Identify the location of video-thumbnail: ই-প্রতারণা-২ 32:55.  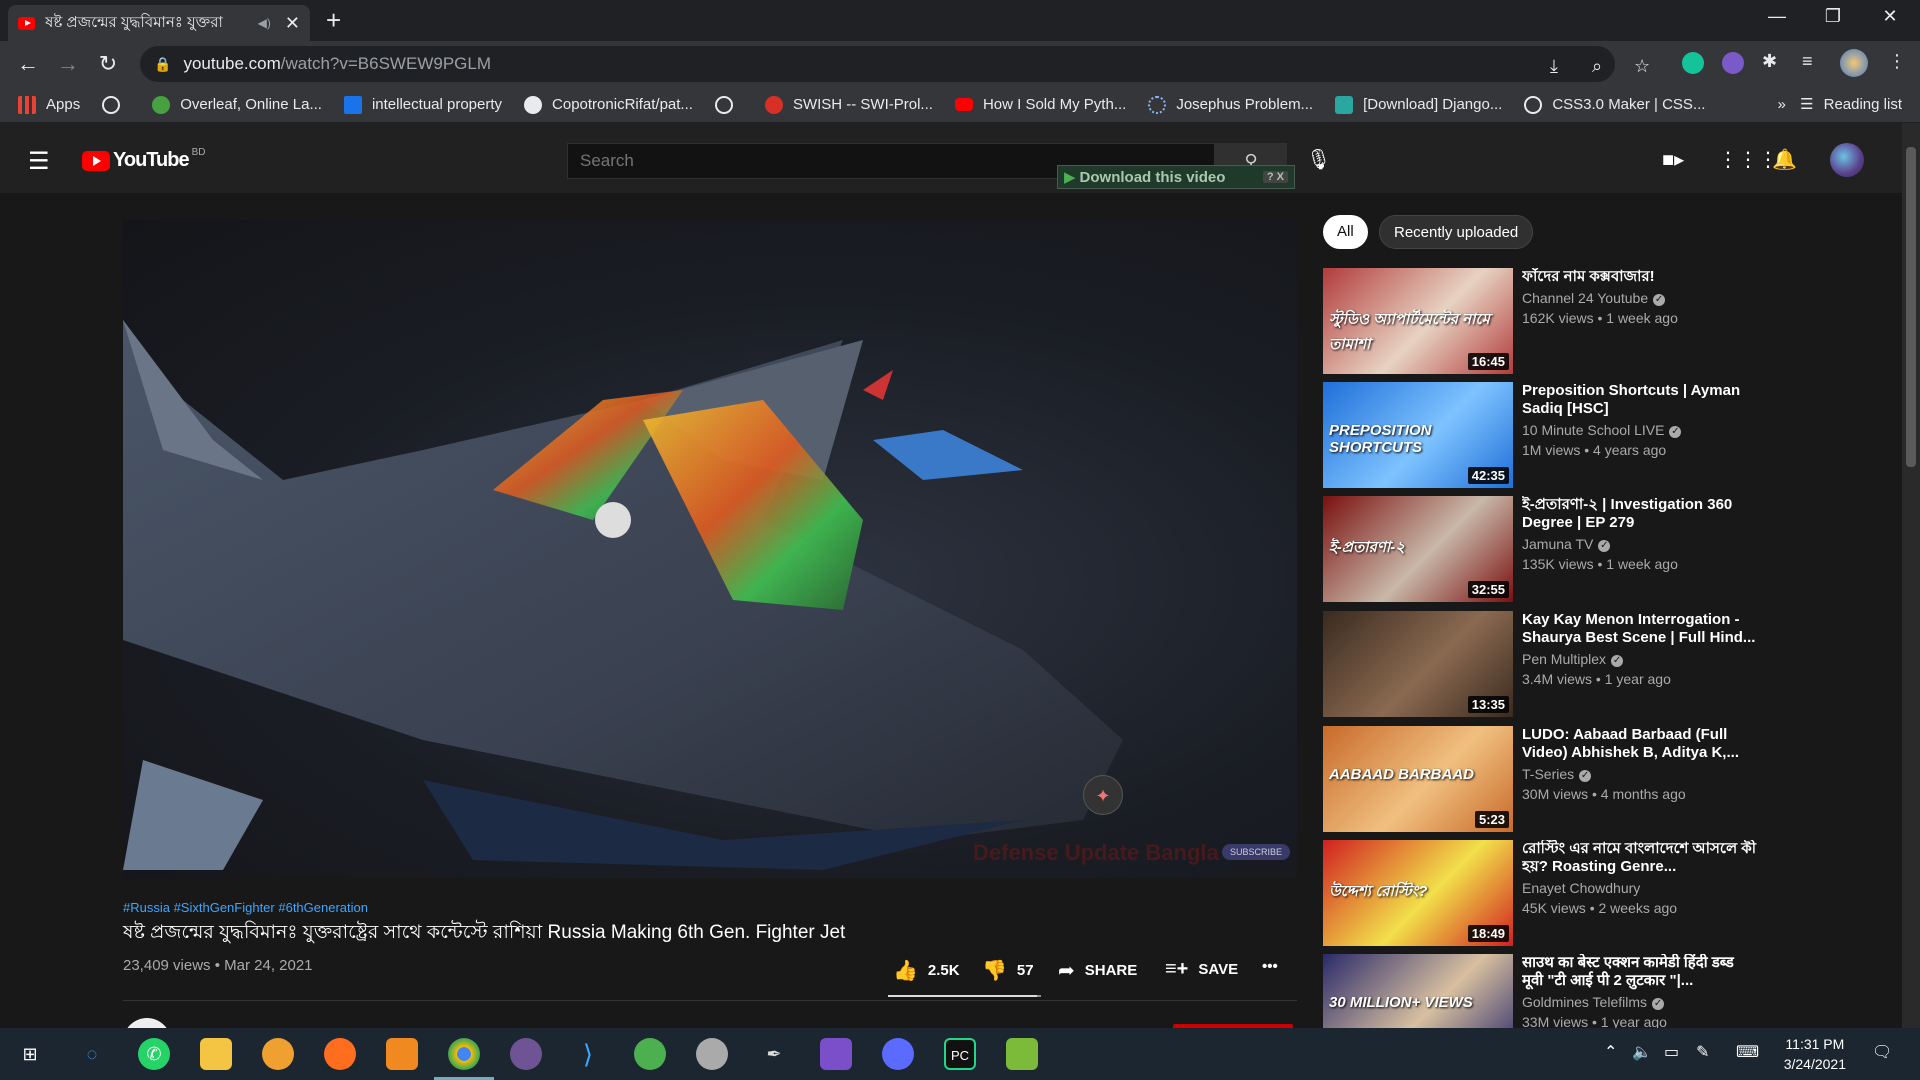
(1418, 549).